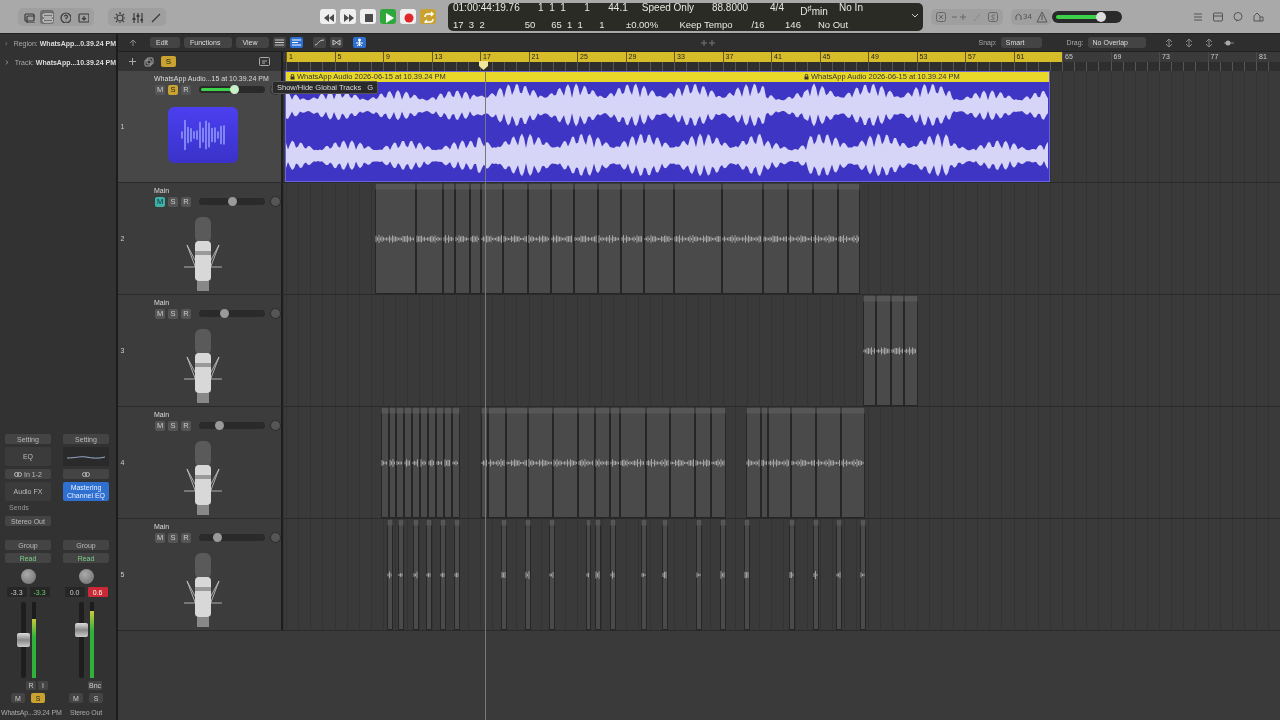 The height and width of the screenshot is (720, 1280). I want to click on track-artwork-icon, so click(203, 135).